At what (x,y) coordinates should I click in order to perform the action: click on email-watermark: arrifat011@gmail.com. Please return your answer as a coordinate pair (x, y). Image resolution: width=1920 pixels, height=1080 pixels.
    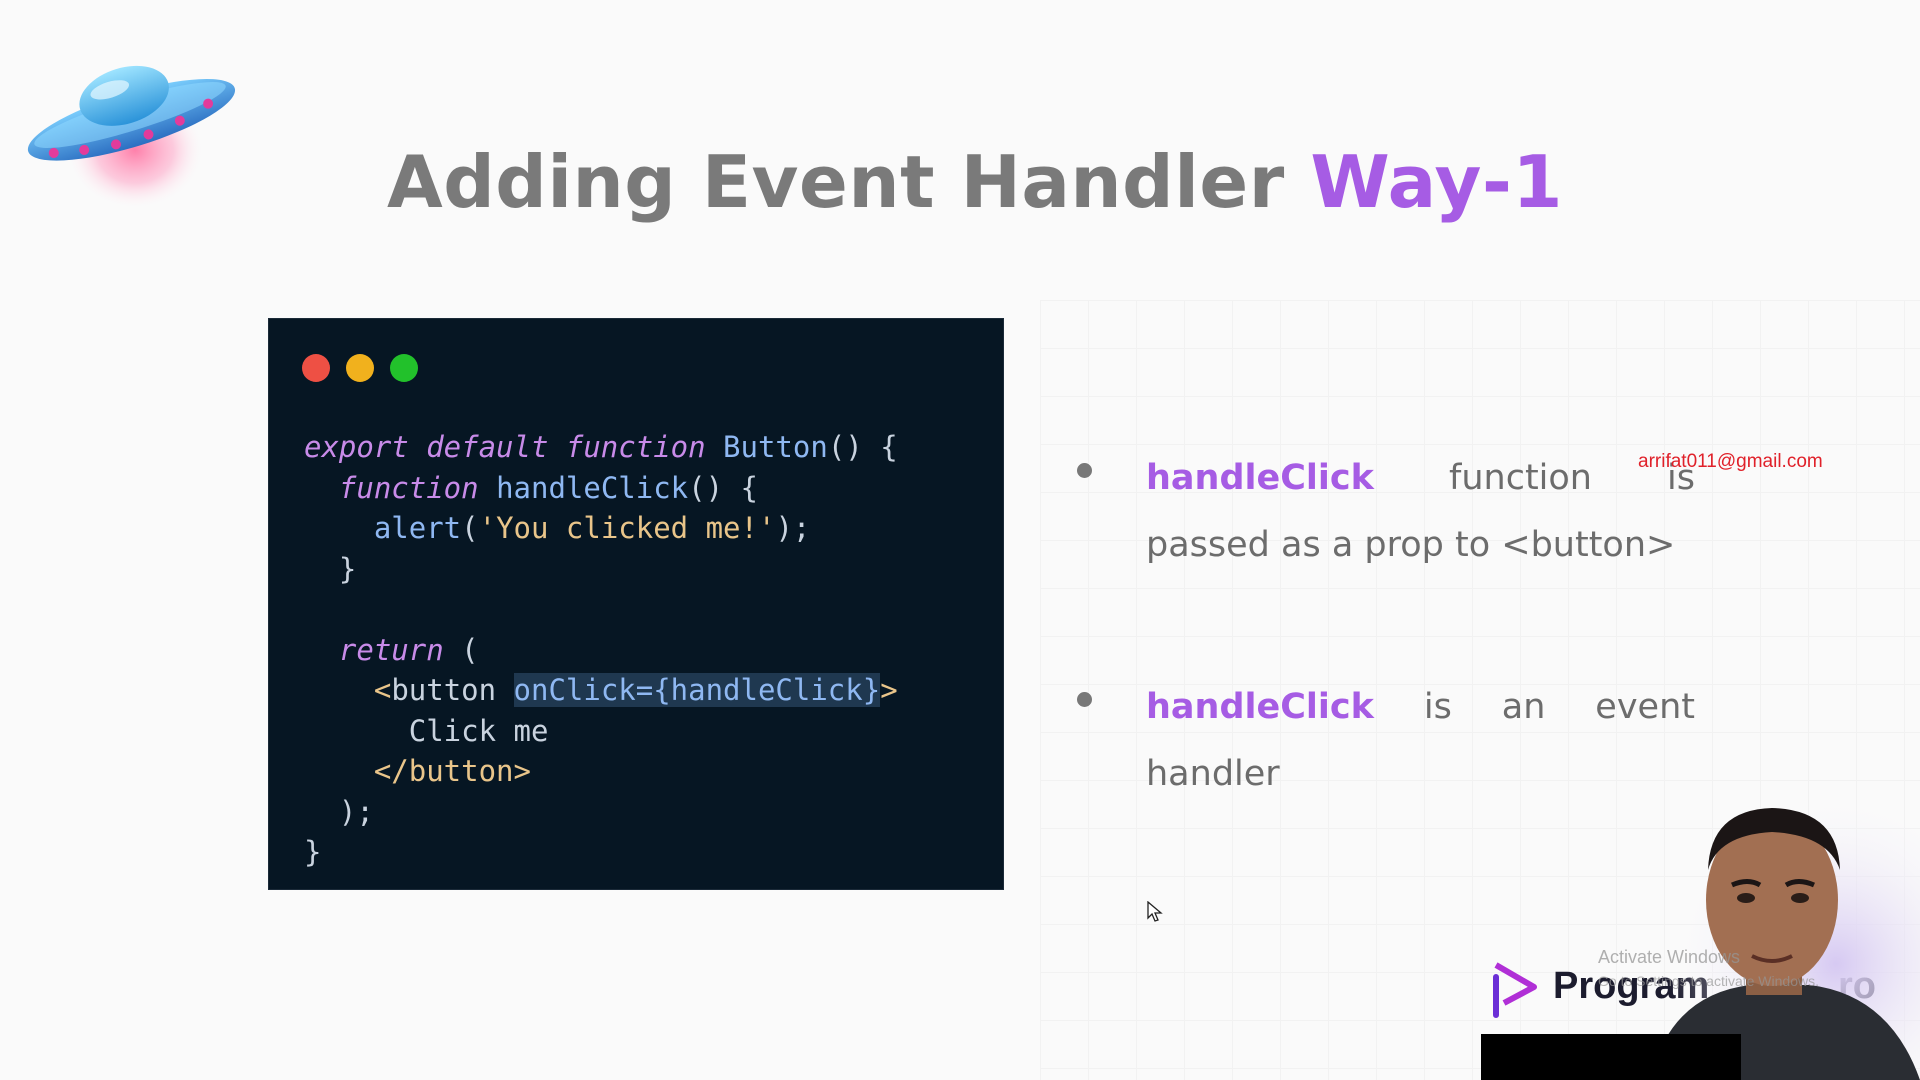
    Looking at the image, I should click on (1730, 461).